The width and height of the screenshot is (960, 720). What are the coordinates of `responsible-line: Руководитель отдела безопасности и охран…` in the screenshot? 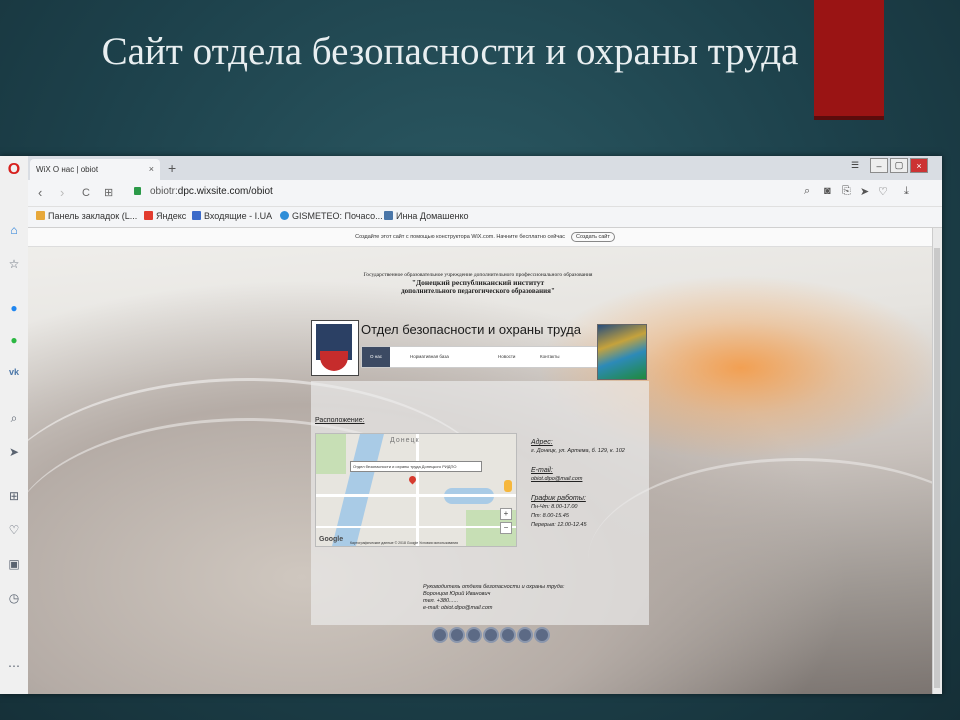 It's located at (494, 587).